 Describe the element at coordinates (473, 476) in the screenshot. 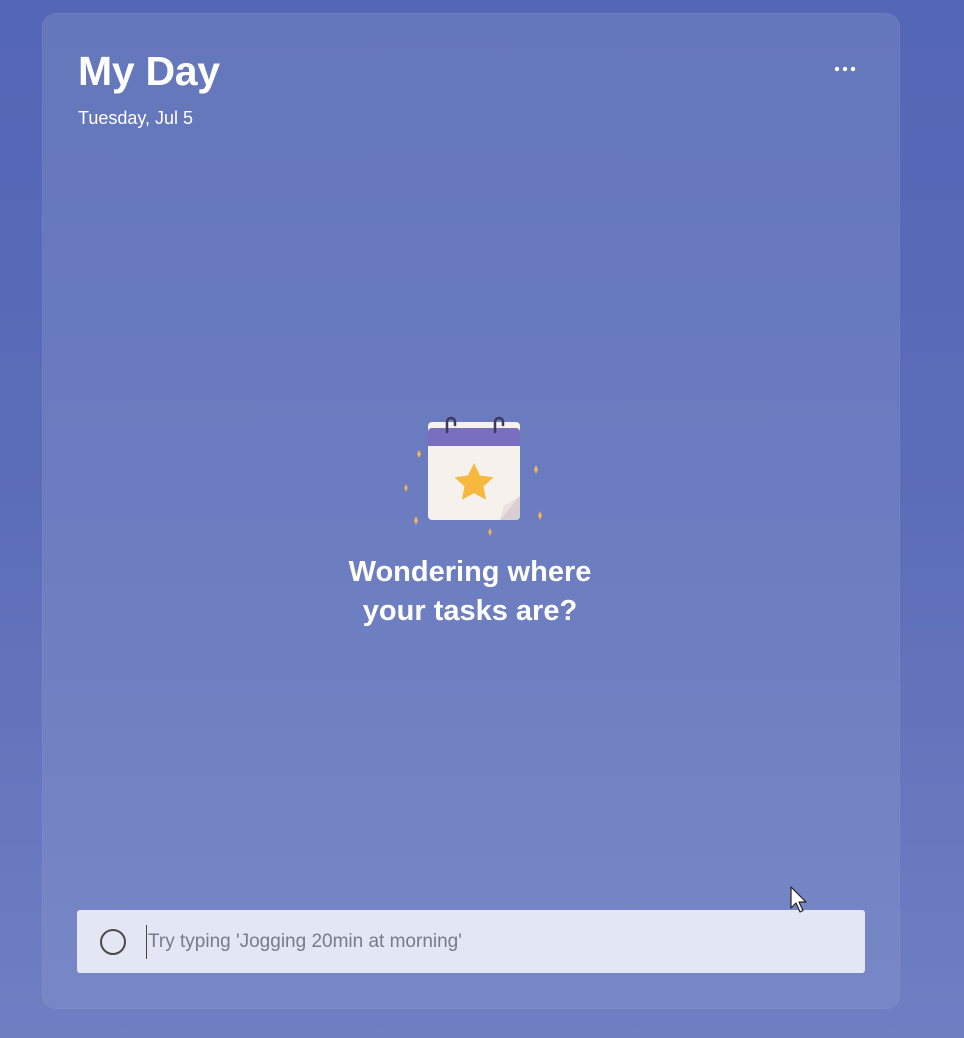

I see `calendar-star-icon` at that location.